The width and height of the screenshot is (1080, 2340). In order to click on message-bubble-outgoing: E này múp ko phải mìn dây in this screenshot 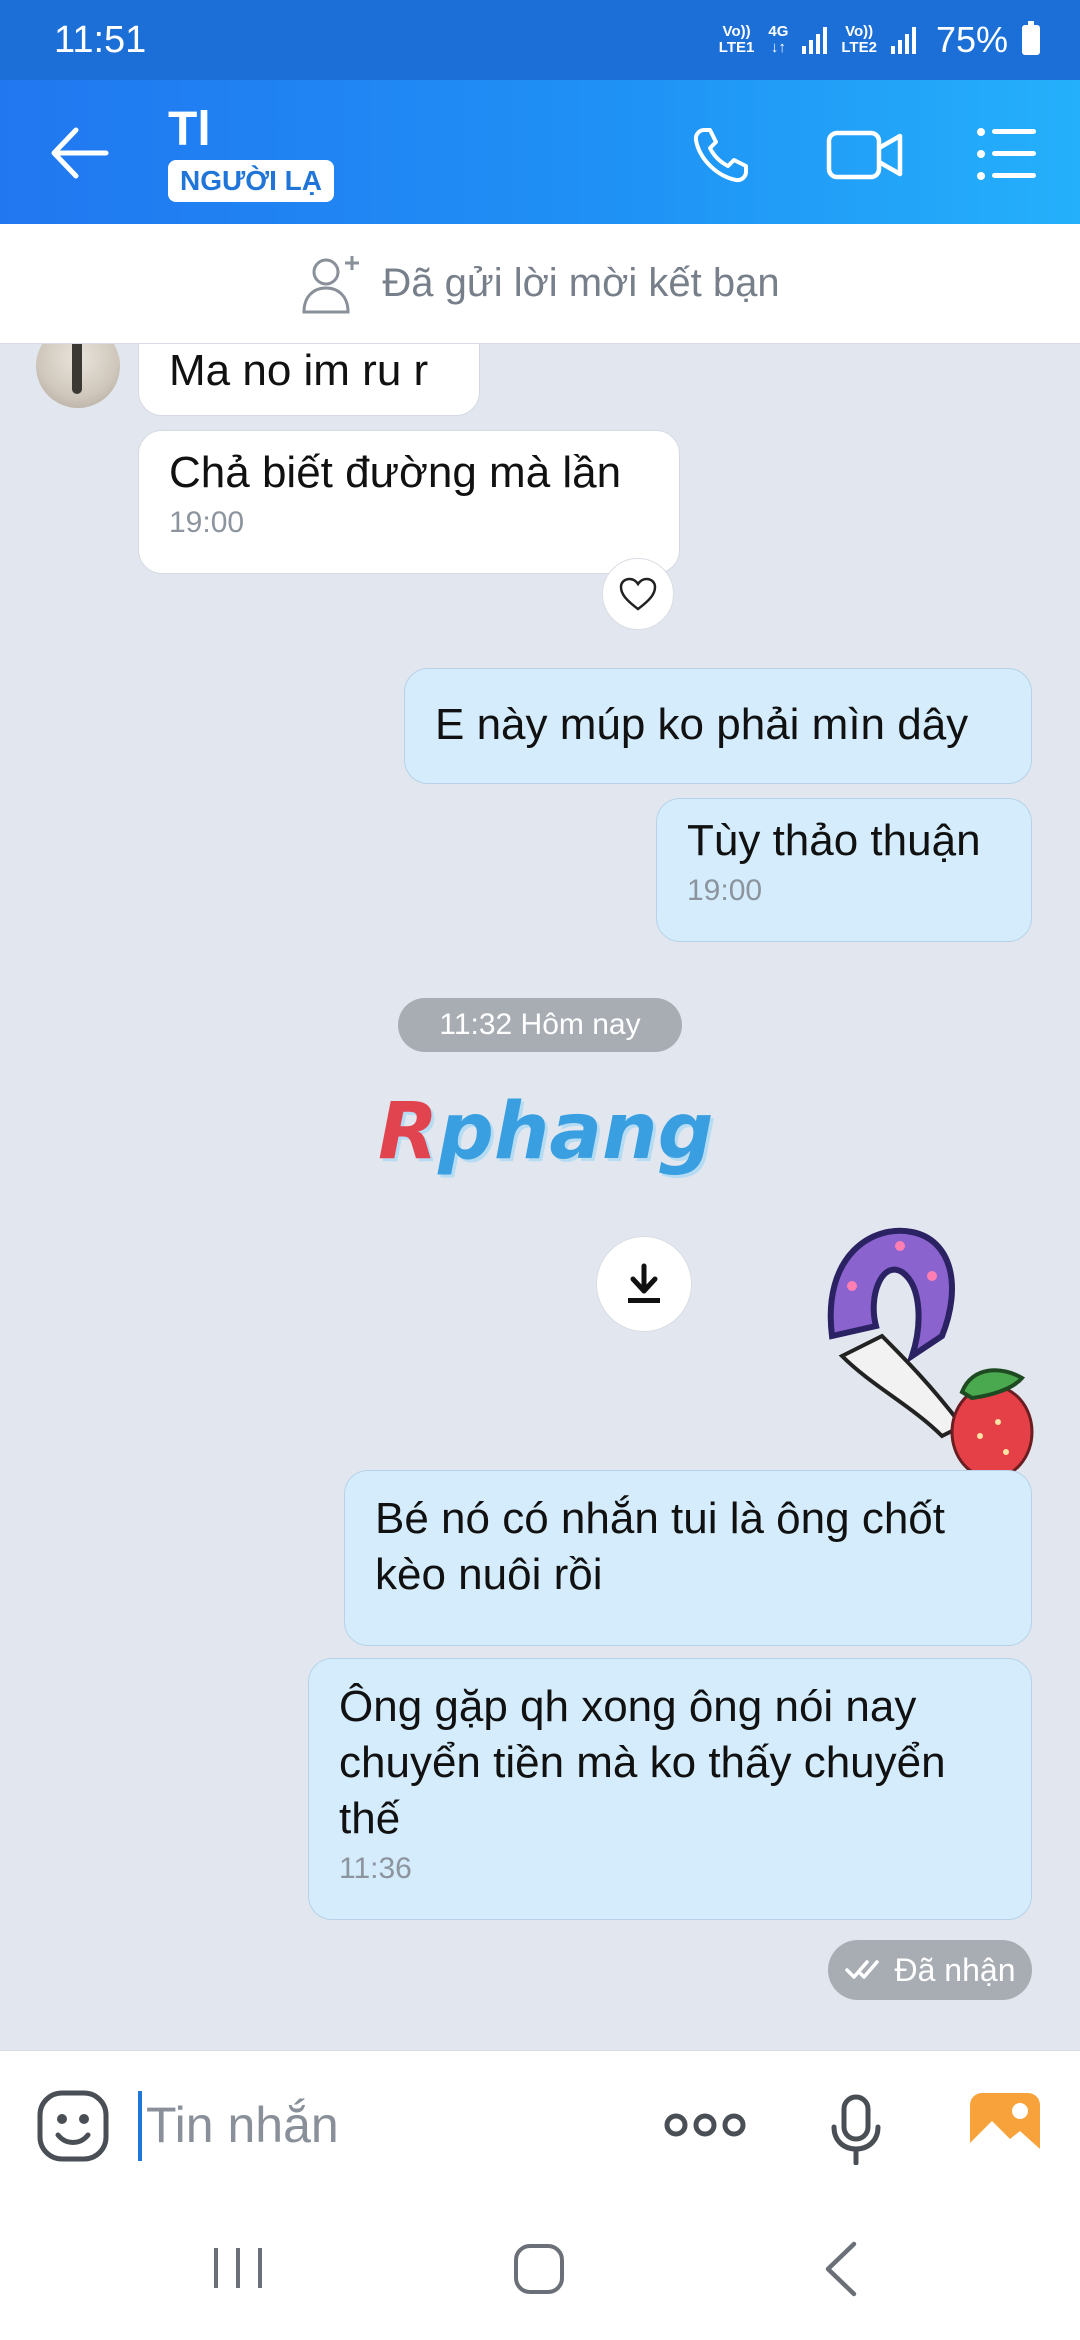, I will do `click(718, 726)`.